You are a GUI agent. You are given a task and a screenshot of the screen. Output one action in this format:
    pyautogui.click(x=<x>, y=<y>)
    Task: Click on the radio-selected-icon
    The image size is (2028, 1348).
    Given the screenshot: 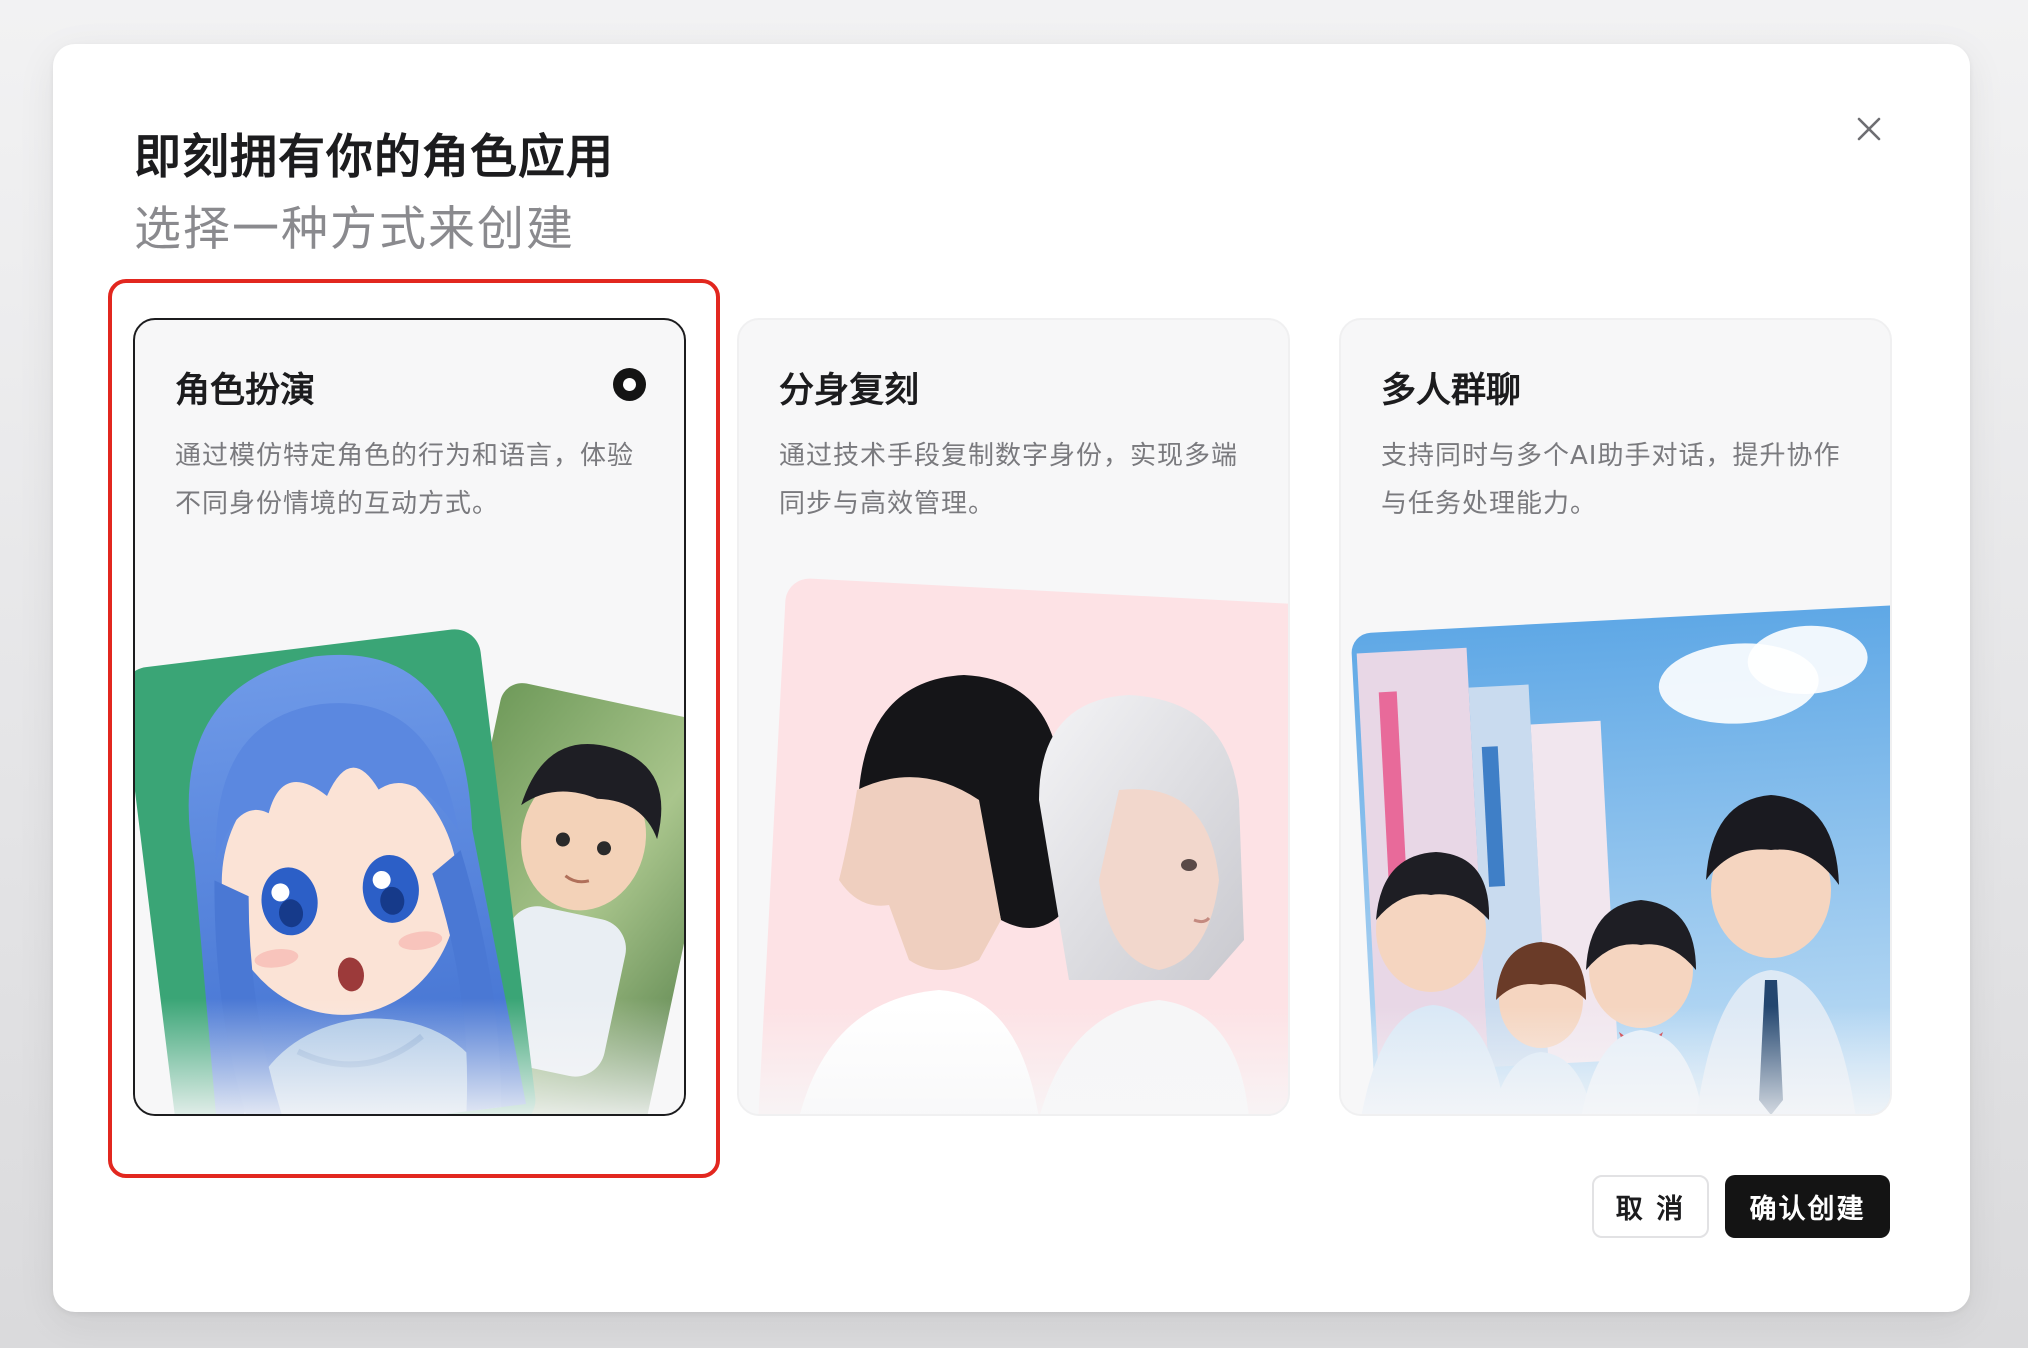 What is the action you would take?
    pyautogui.click(x=629, y=384)
    